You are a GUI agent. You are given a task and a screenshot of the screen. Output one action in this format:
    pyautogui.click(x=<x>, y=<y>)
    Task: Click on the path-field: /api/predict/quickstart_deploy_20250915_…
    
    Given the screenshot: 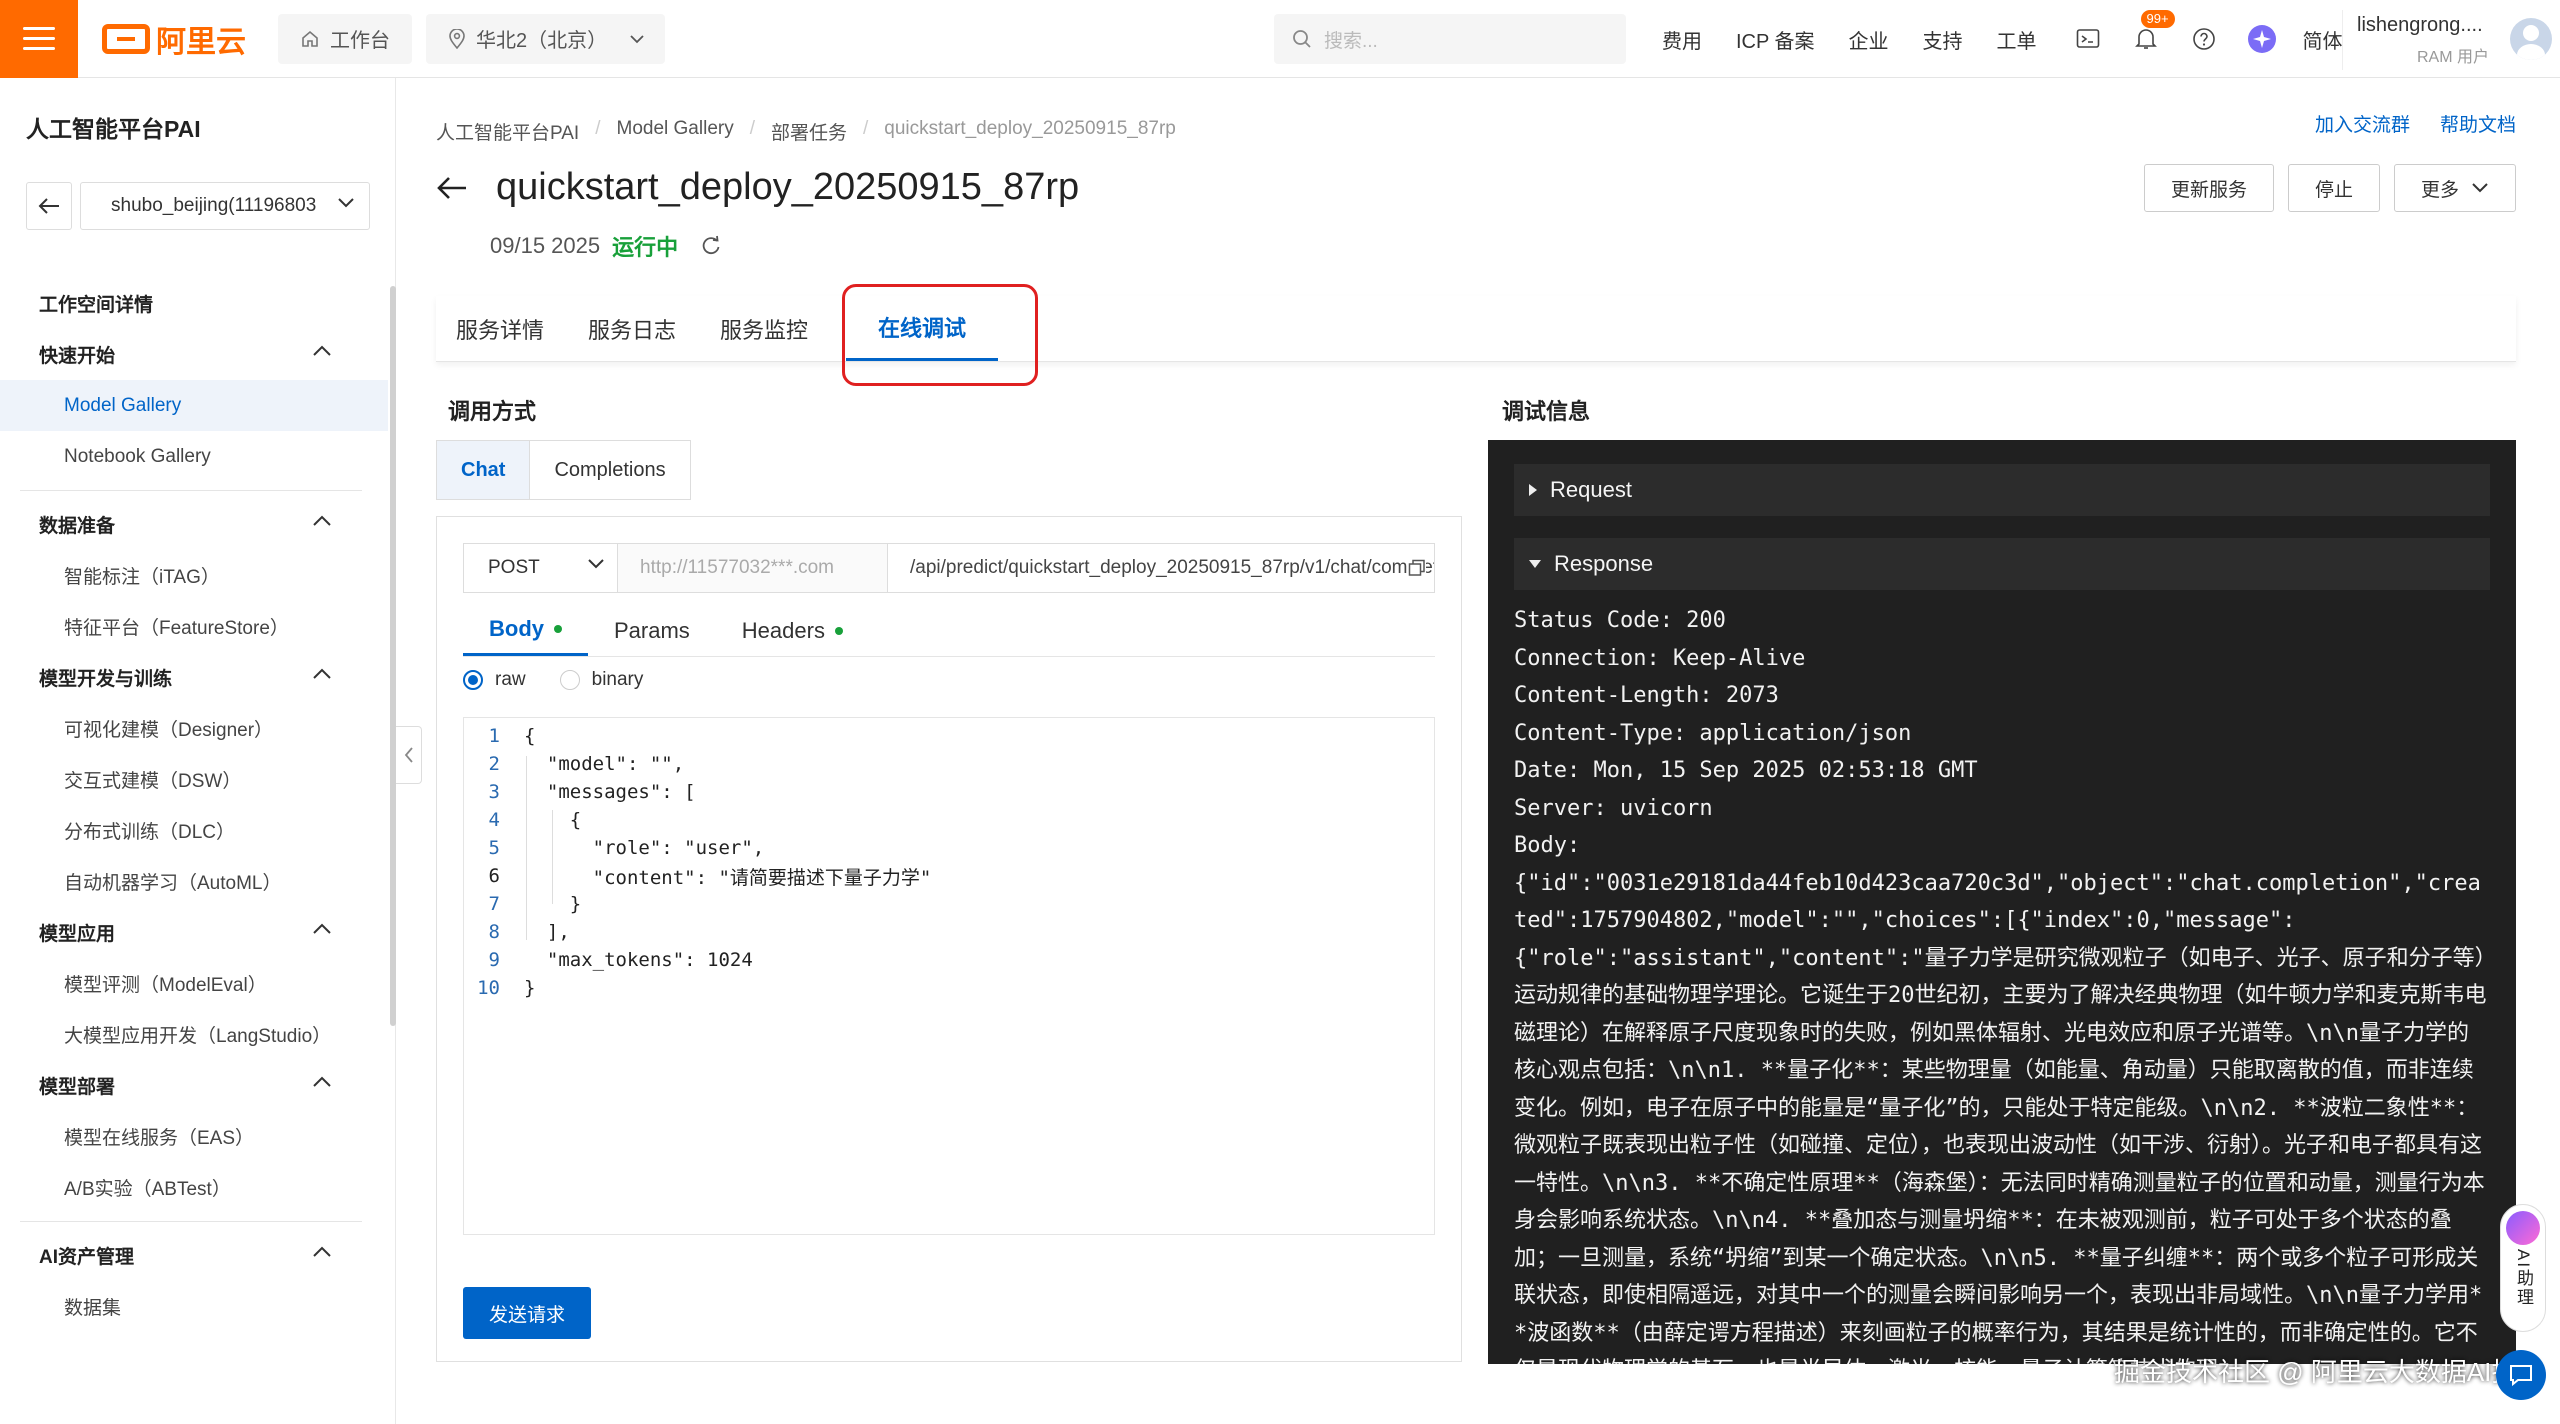 What is the action you would take?
    pyautogui.click(x=1161, y=568)
    